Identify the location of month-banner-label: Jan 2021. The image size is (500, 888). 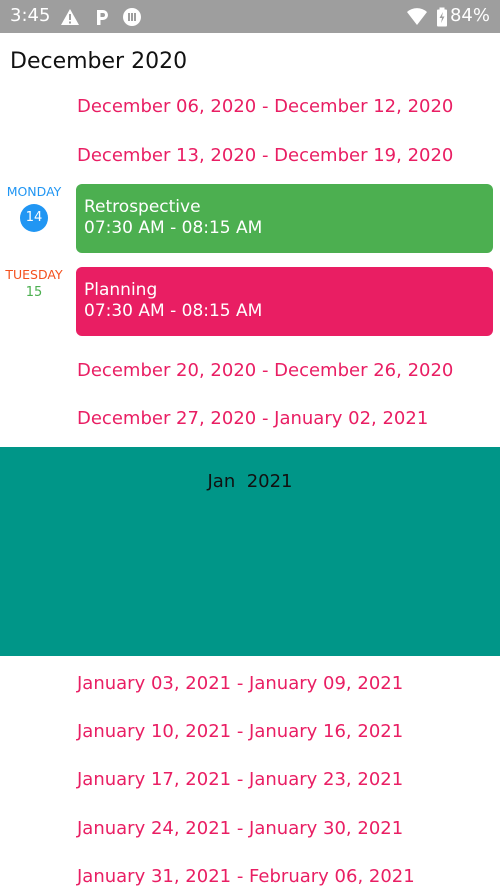
(250, 481).